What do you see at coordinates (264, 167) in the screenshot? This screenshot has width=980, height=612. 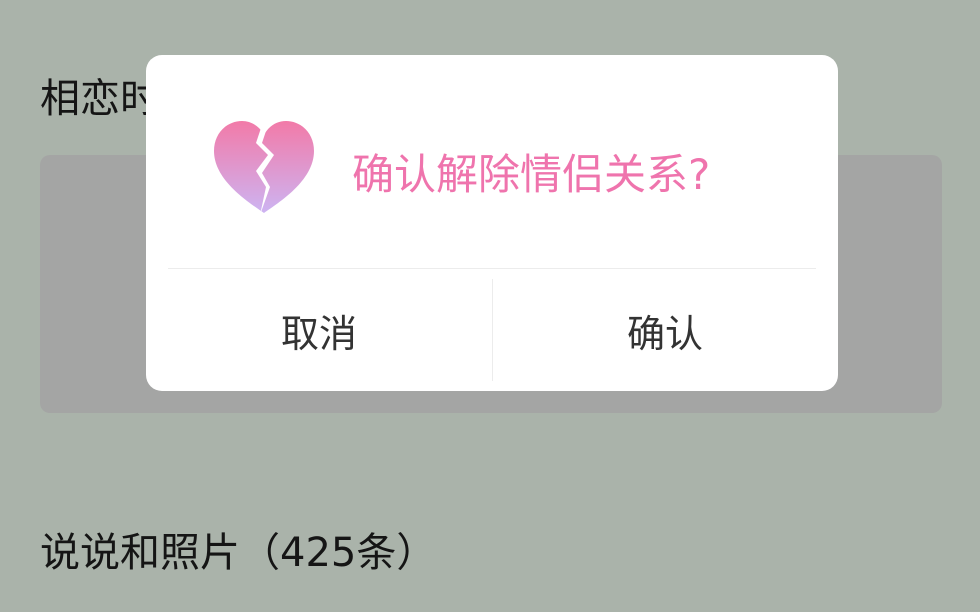 I see `broken-heart-icon` at bounding box center [264, 167].